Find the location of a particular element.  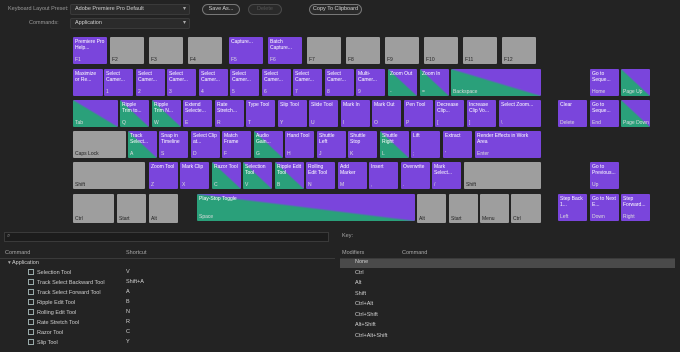

group-row-application: ▾ Application is located at coordinates (23, 263).